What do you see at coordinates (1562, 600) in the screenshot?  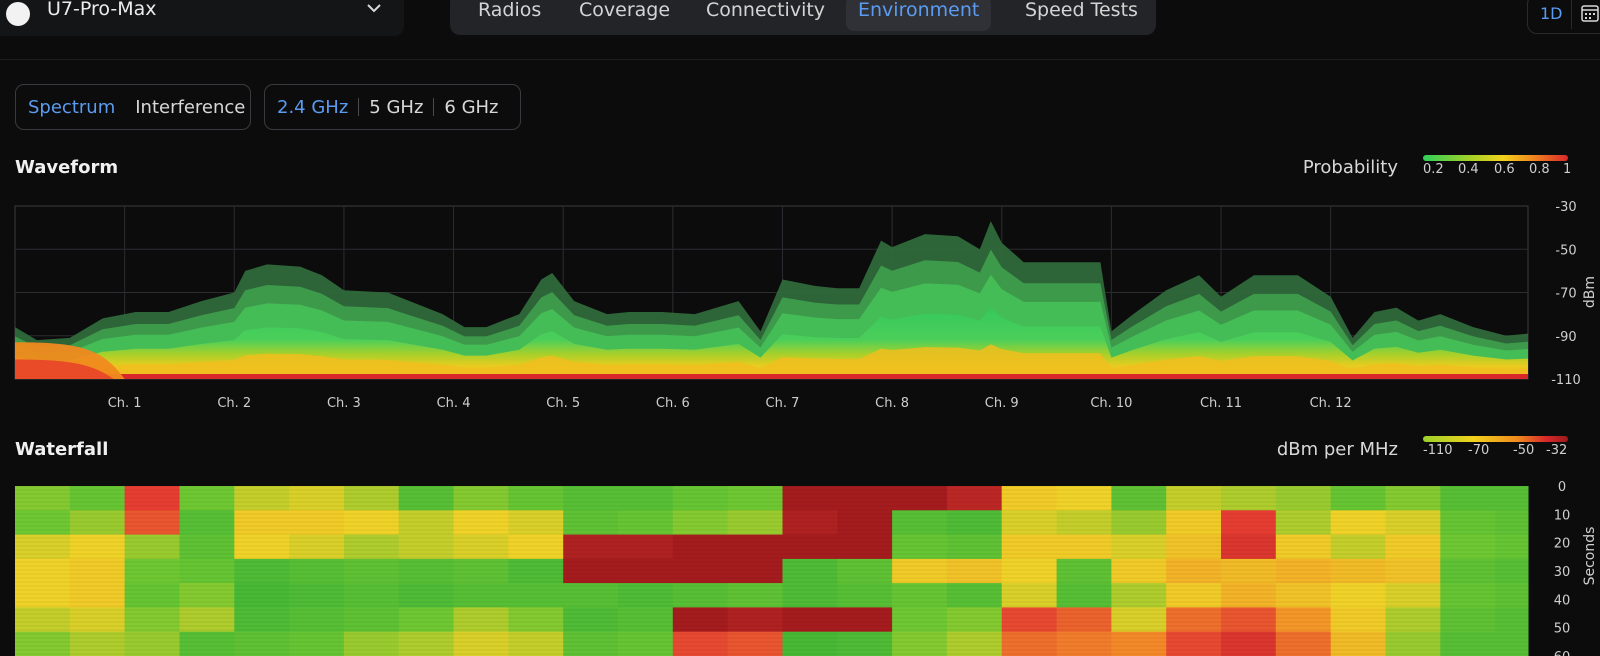 I see `y-tick-label: 40` at bounding box center [1562, 600].